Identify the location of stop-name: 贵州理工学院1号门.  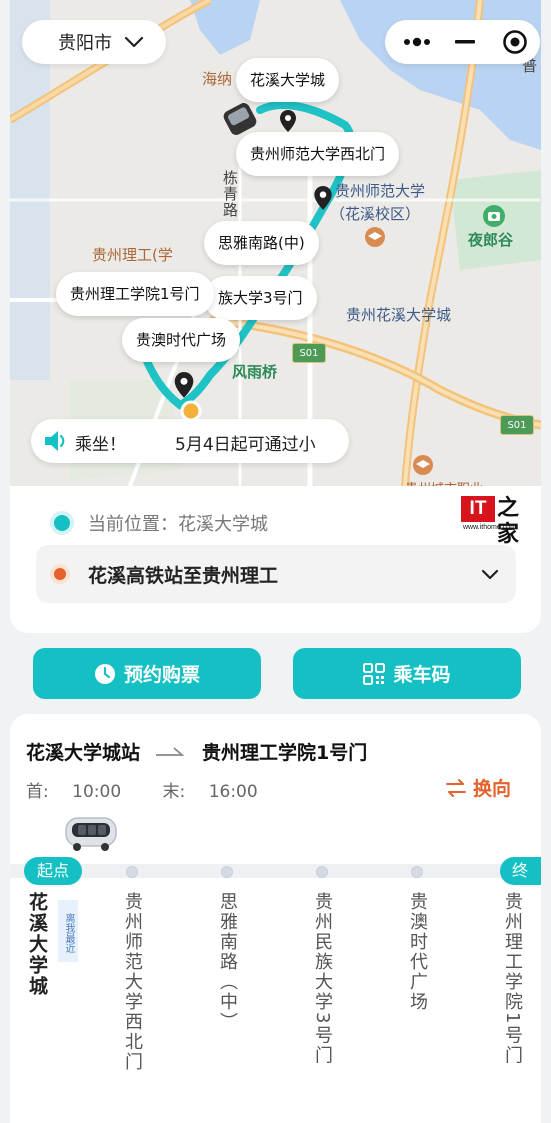
(512, 978).